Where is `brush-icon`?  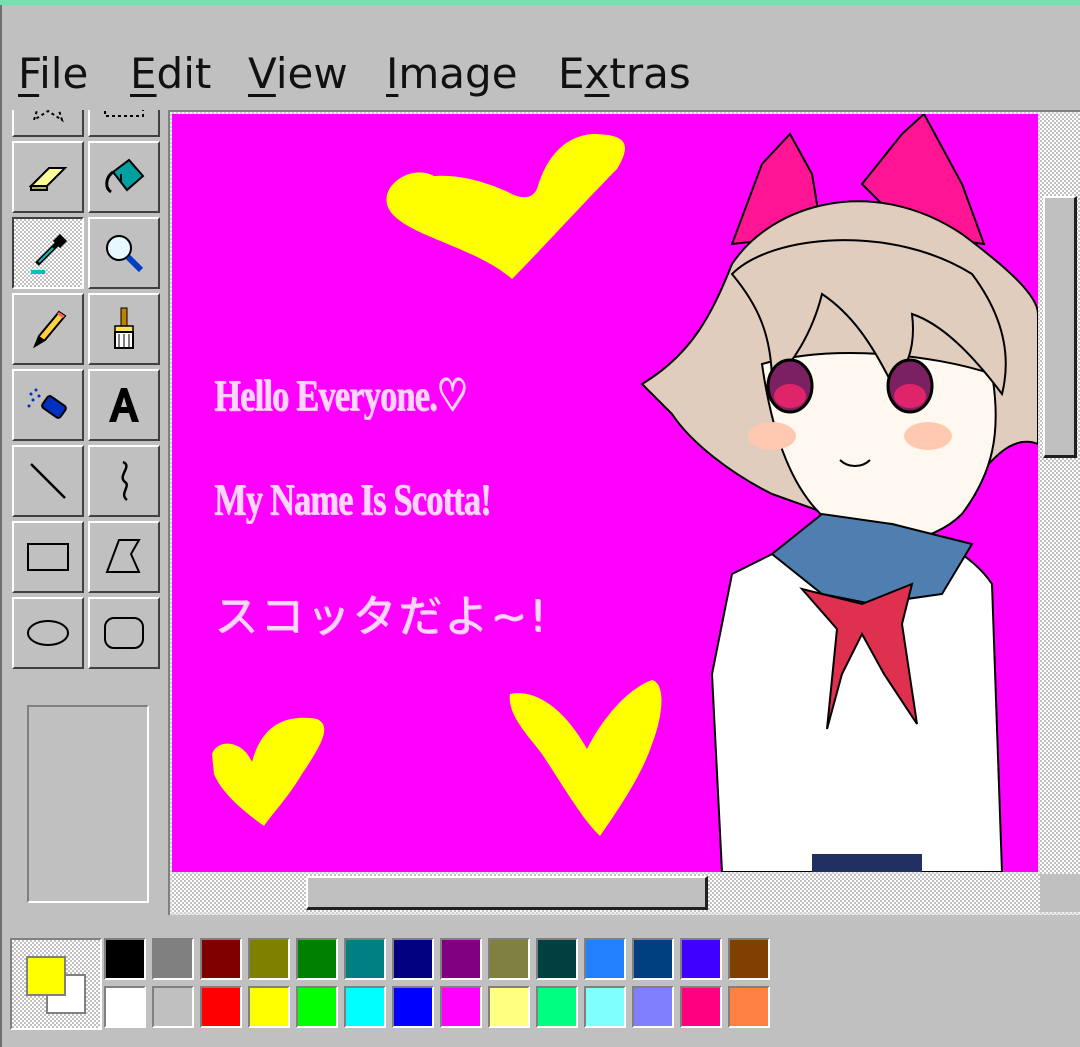
brush-icon is located at coordinates (124, 328).